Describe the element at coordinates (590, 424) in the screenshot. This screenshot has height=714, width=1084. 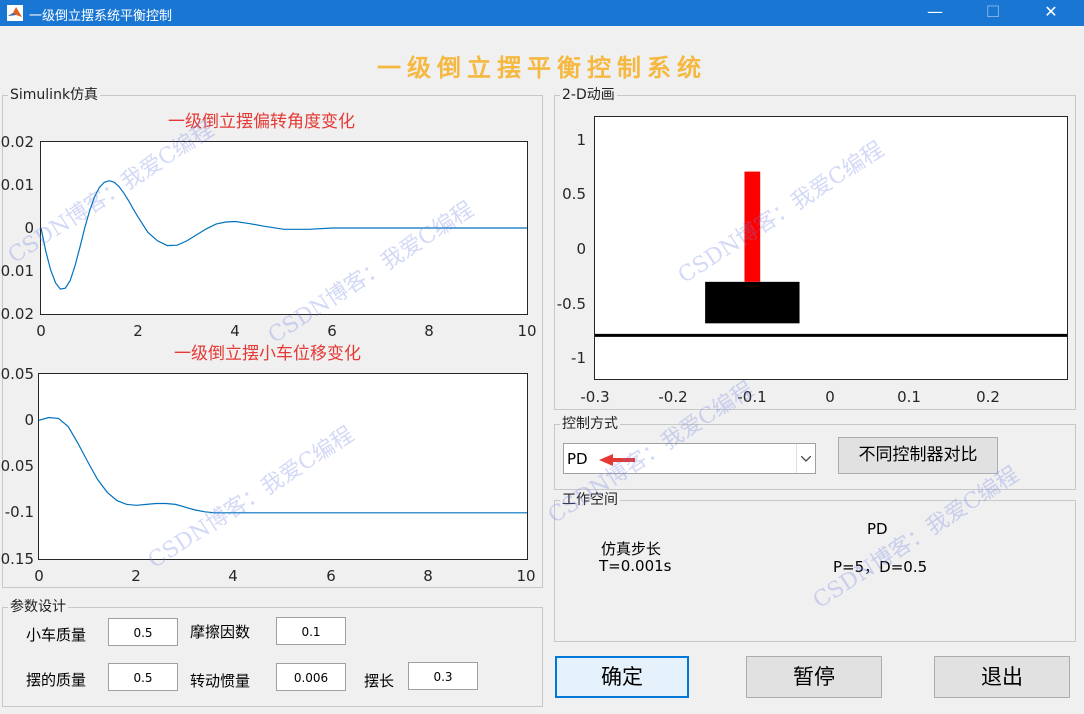
I see `control-panel-label: 控制方式` at that location.